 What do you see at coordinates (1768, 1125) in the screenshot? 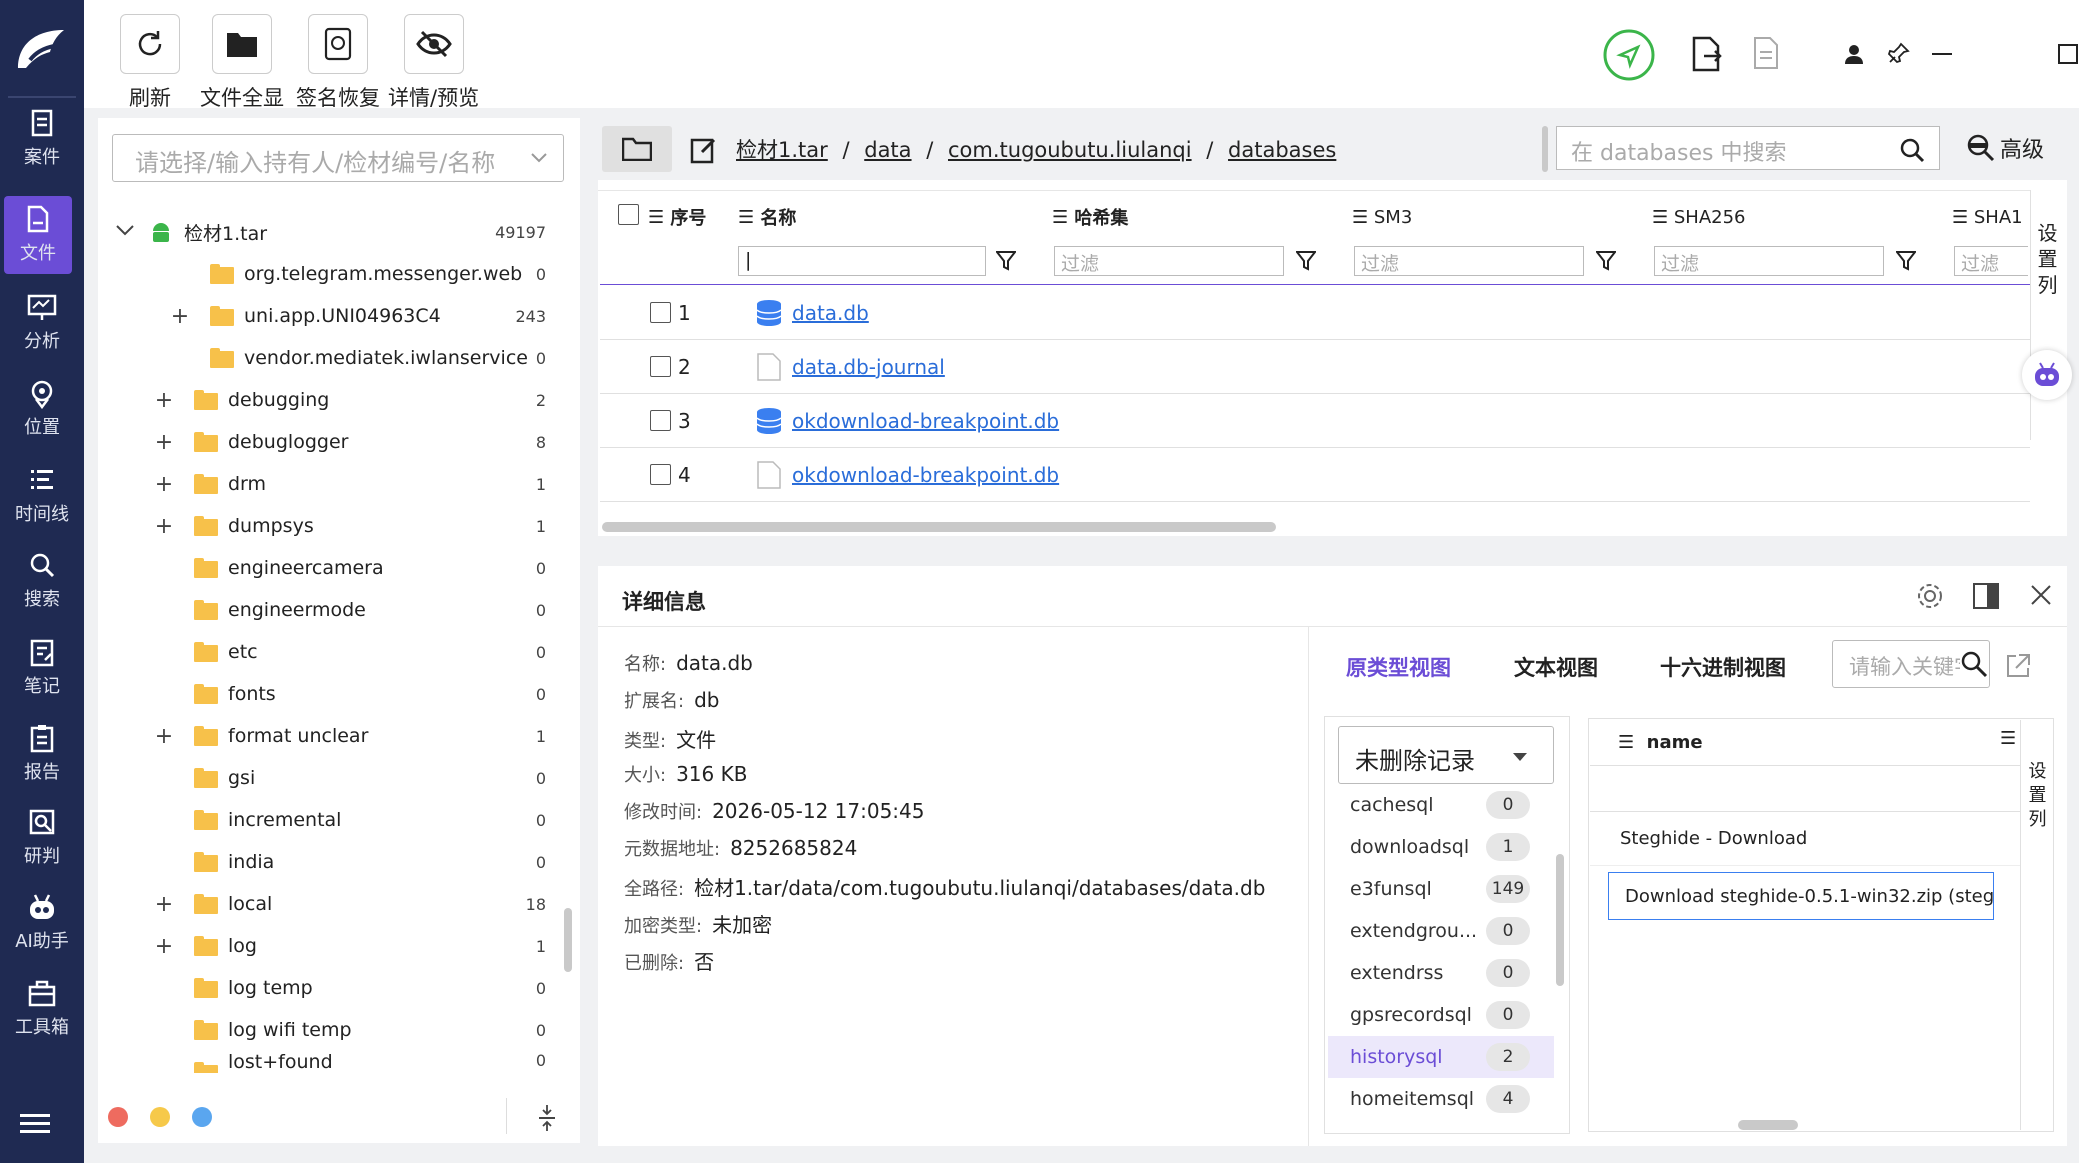
I see `record-horizontal-scrollbar` at bounding box center [1768, 1125].